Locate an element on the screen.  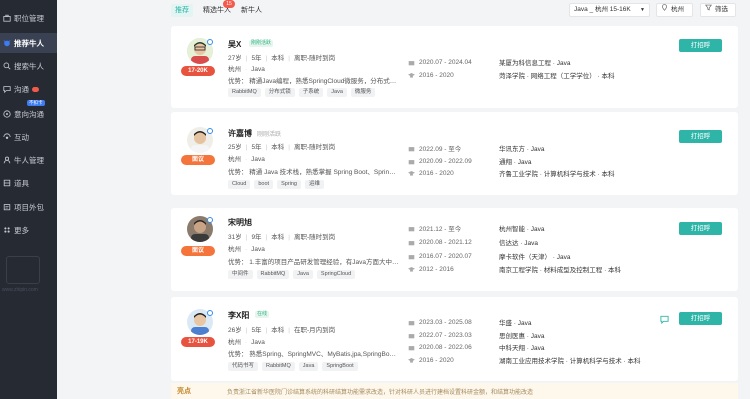
experience-date: 2016.07 - 2020.07 is located at coordinates (445, 256).